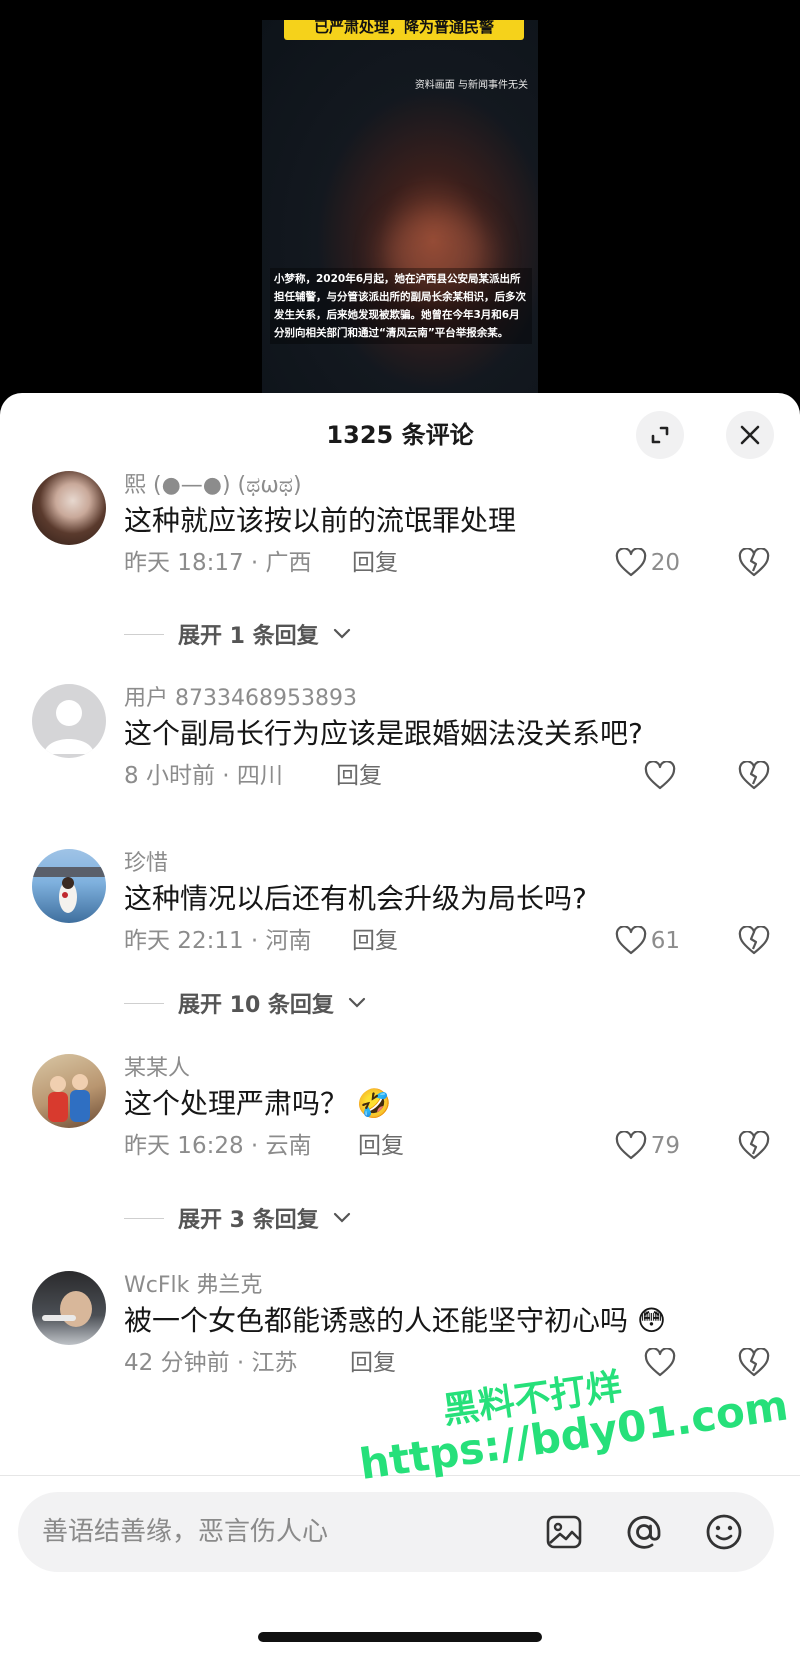  What do you see at coordinates (452, 486) in the screenshot?
I see `comment-username: 熙 (●—●) (ಥωಥ)` at bounding box center [452, 486].